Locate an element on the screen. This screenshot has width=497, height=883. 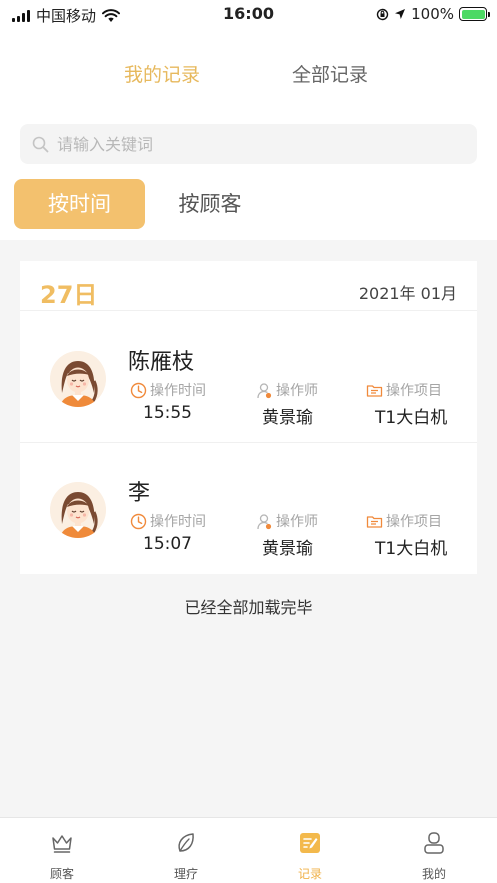
tabbar-label: 我的 is located at coordinates (433, 874).